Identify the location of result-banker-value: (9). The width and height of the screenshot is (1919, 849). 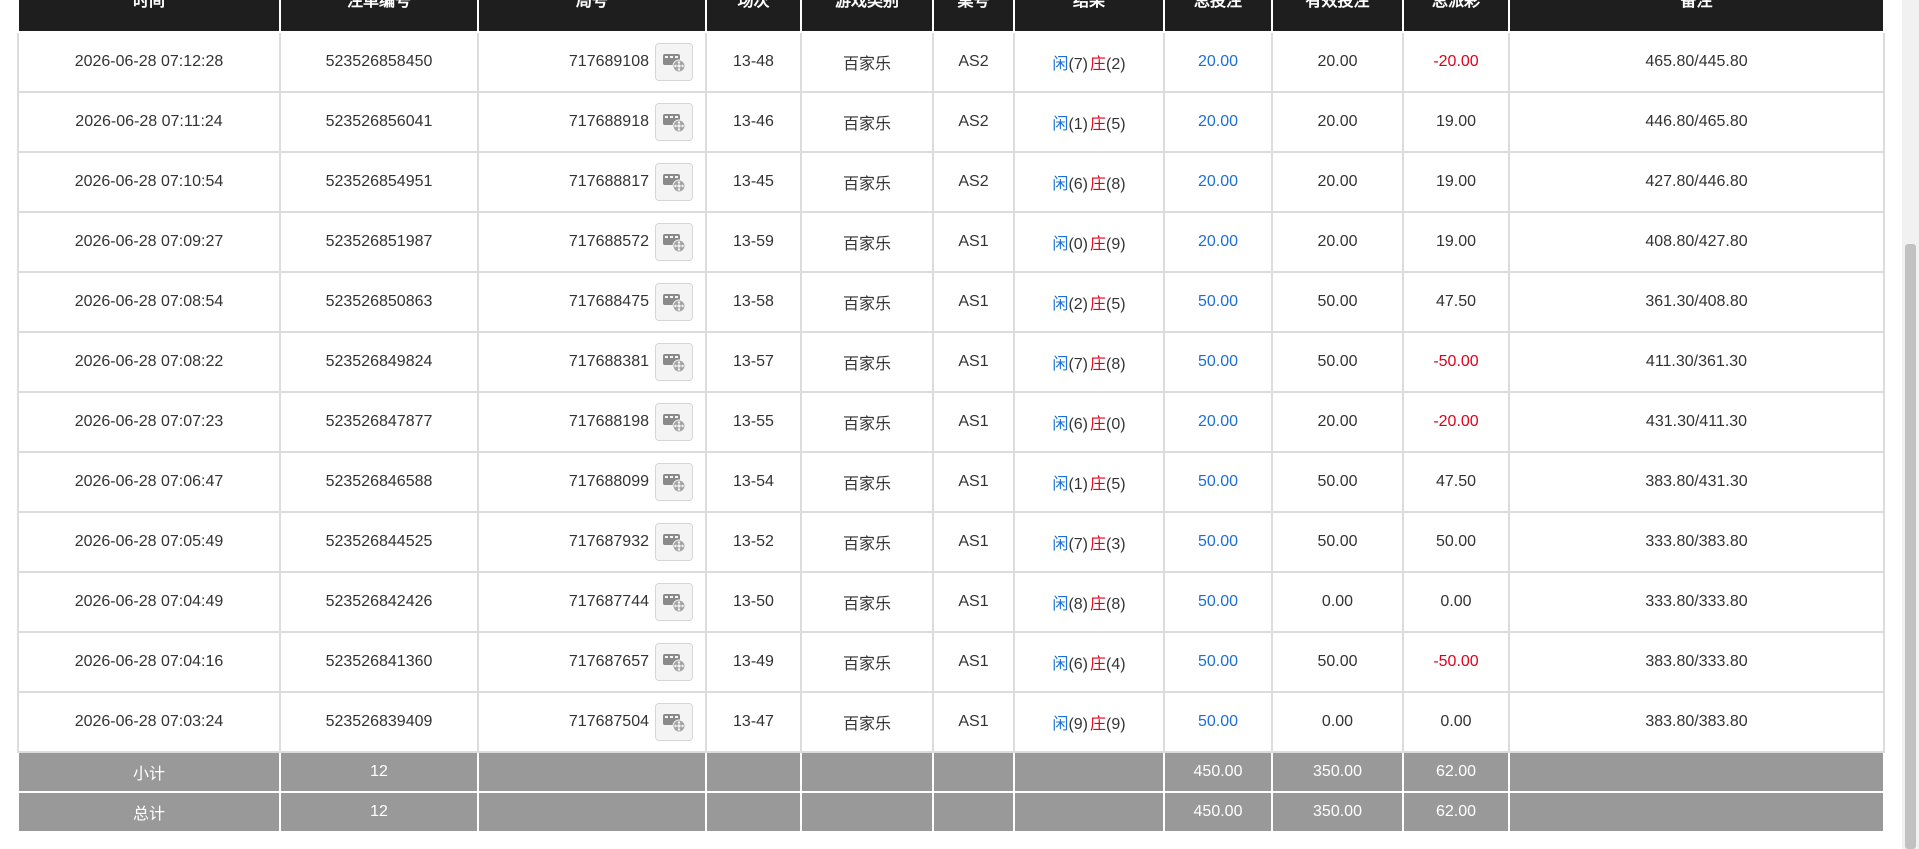
(1116, 724).